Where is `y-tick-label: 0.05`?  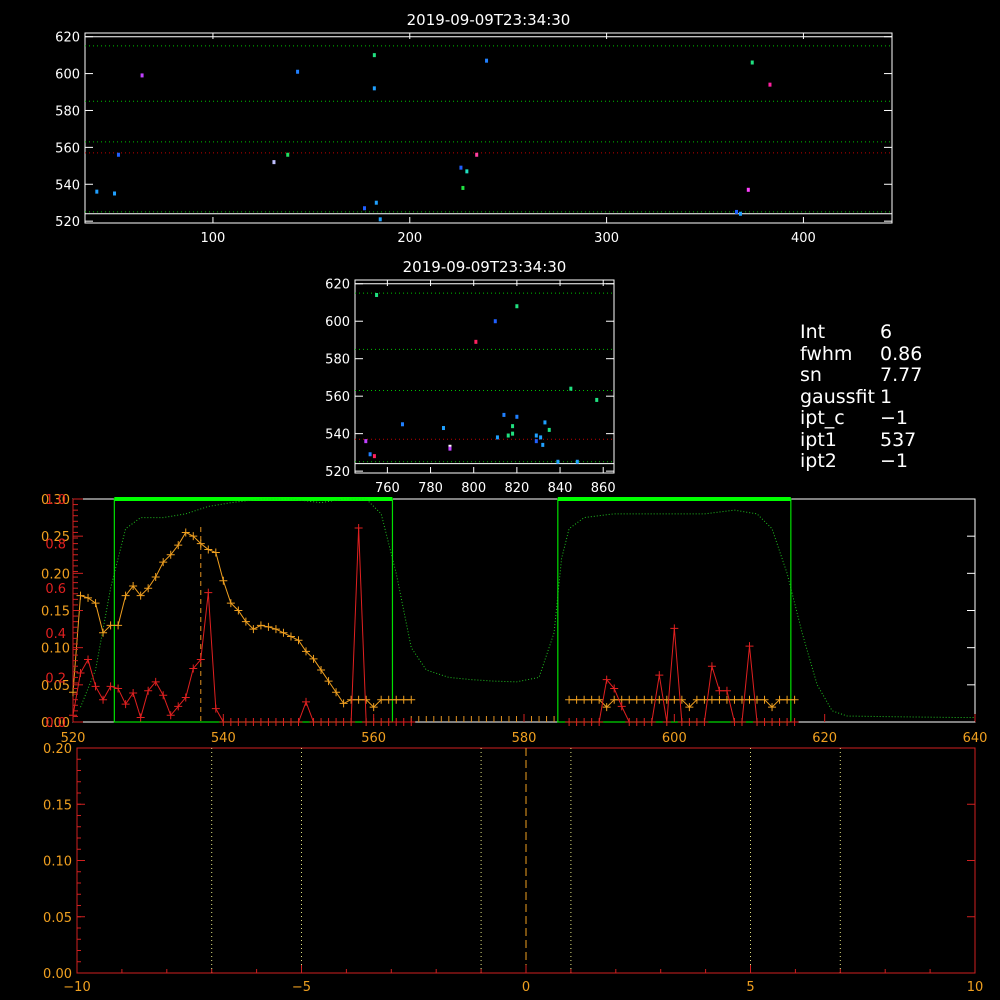 y-tick-label: 0.05 is located at coordinates (57, 918).